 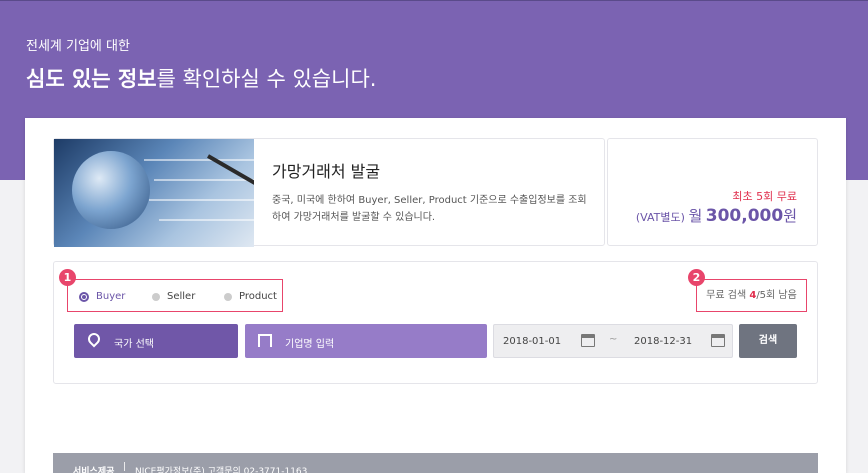 I want to click on footer-bar: 서비스제공 | NICE평가정보(주) 고객문의 02-3771-1163, so click(x=435, y=463).